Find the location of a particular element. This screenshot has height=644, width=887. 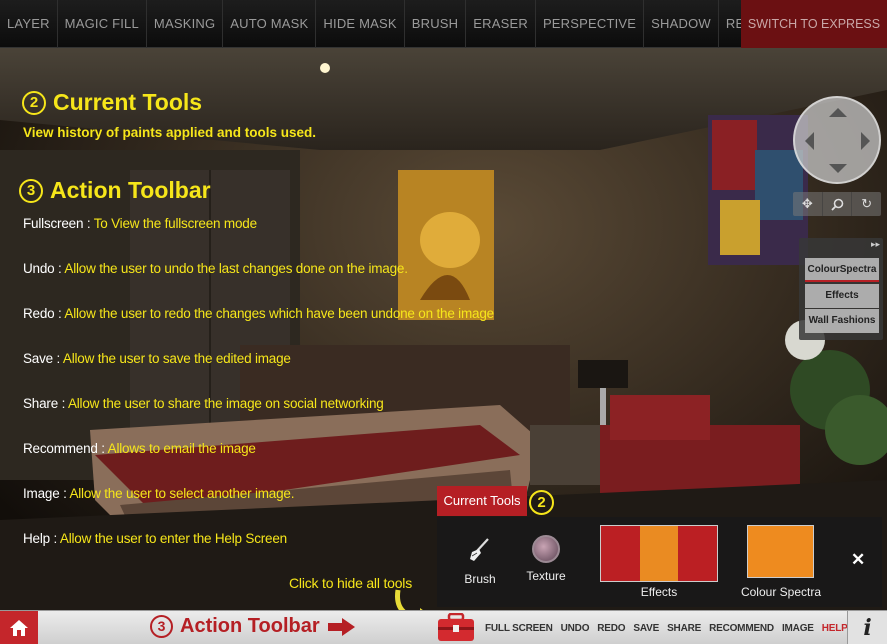

help-item-recommend: Recommend : Allows to email the image is located at coordinates (139, 448).